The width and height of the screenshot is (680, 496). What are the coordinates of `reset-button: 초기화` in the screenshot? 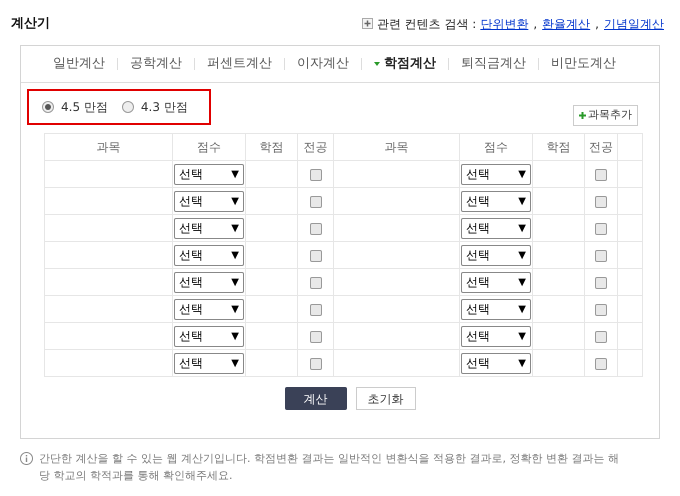 It's located at (386, 398).